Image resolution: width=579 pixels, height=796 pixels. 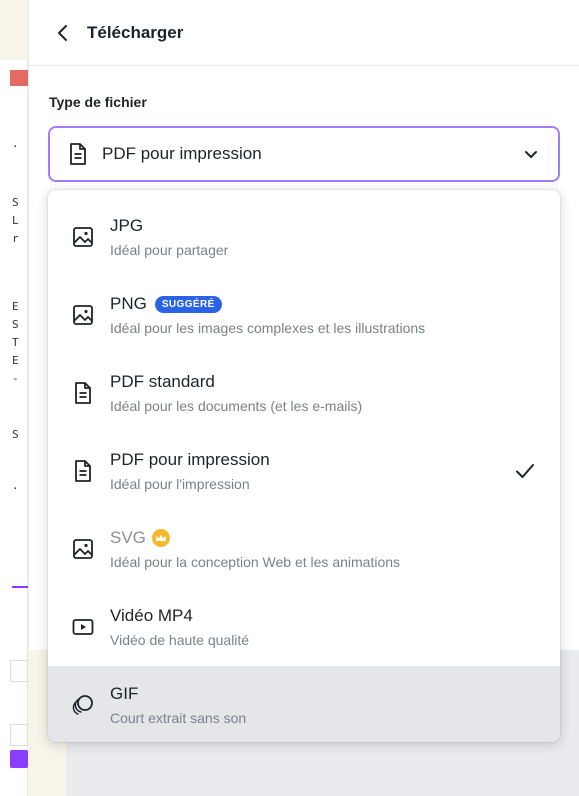 What do you see at coordinates (304, 154) in the screenshot?
I see `file-type-select: PDF pour impression` at bounding box center [304, 154].